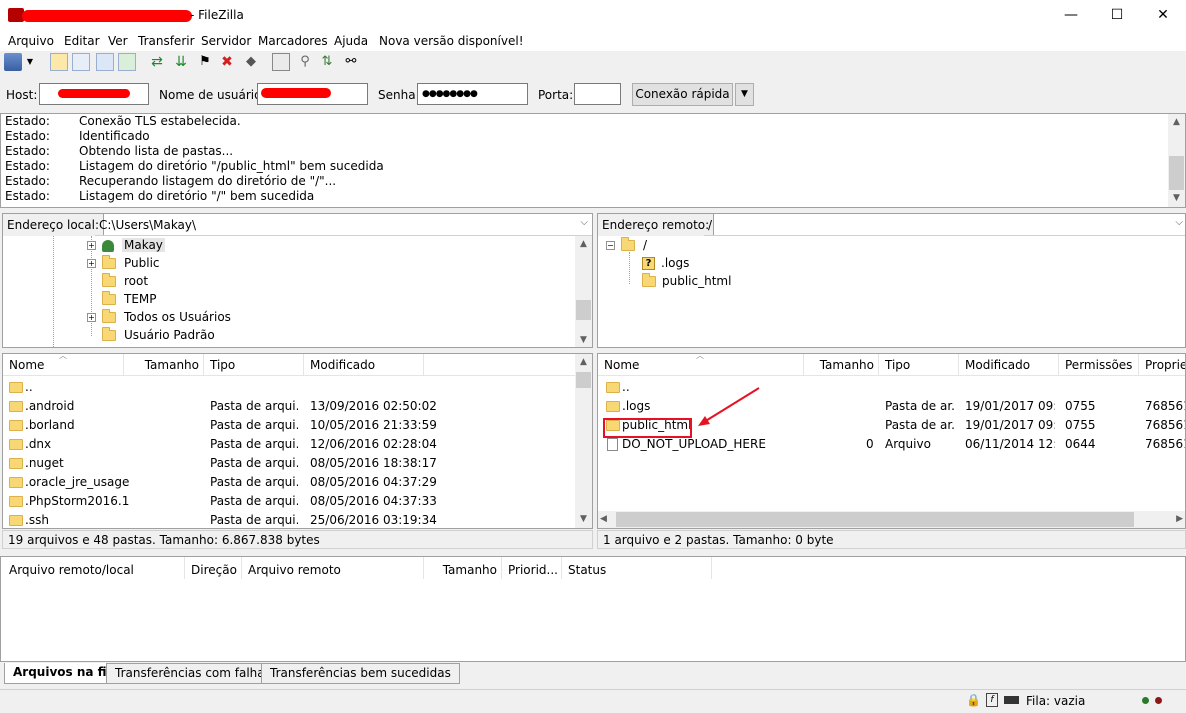  What do you see at coordinates (126, 247) in the screenshot?
I see `tree-item-makay: + Makay` at bounding box center [126, 247].